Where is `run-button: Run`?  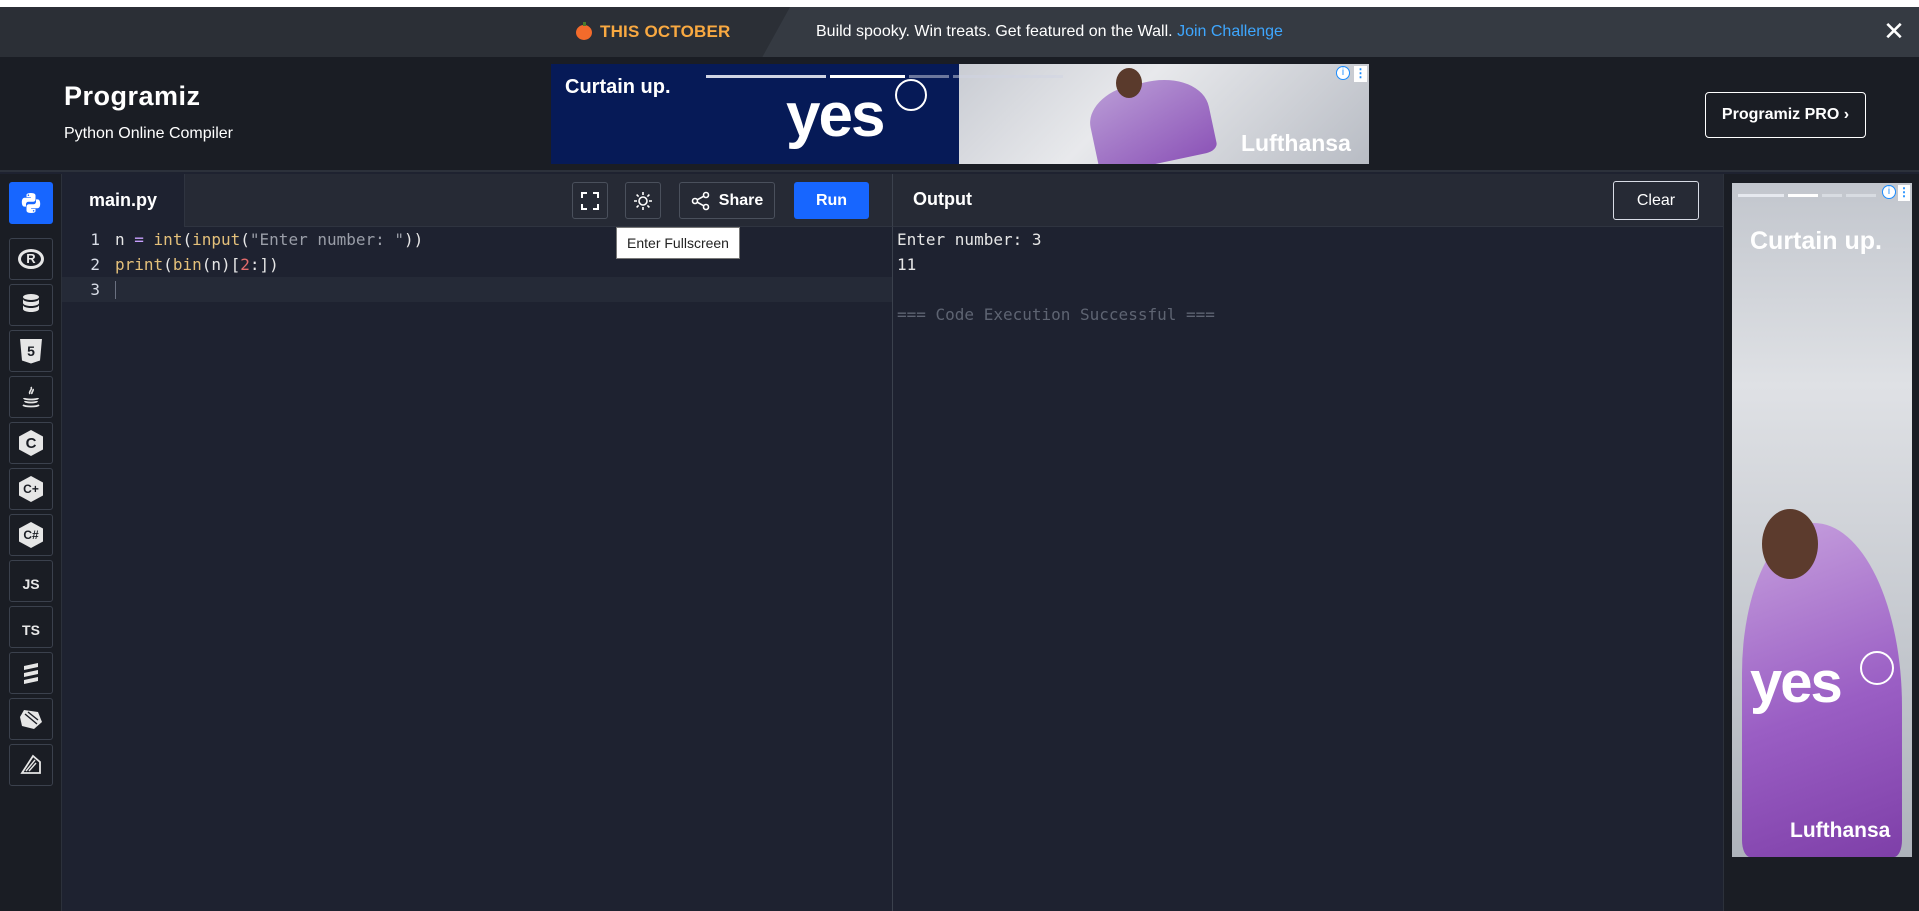 run-button: Run is located at coordinates (831, 200).